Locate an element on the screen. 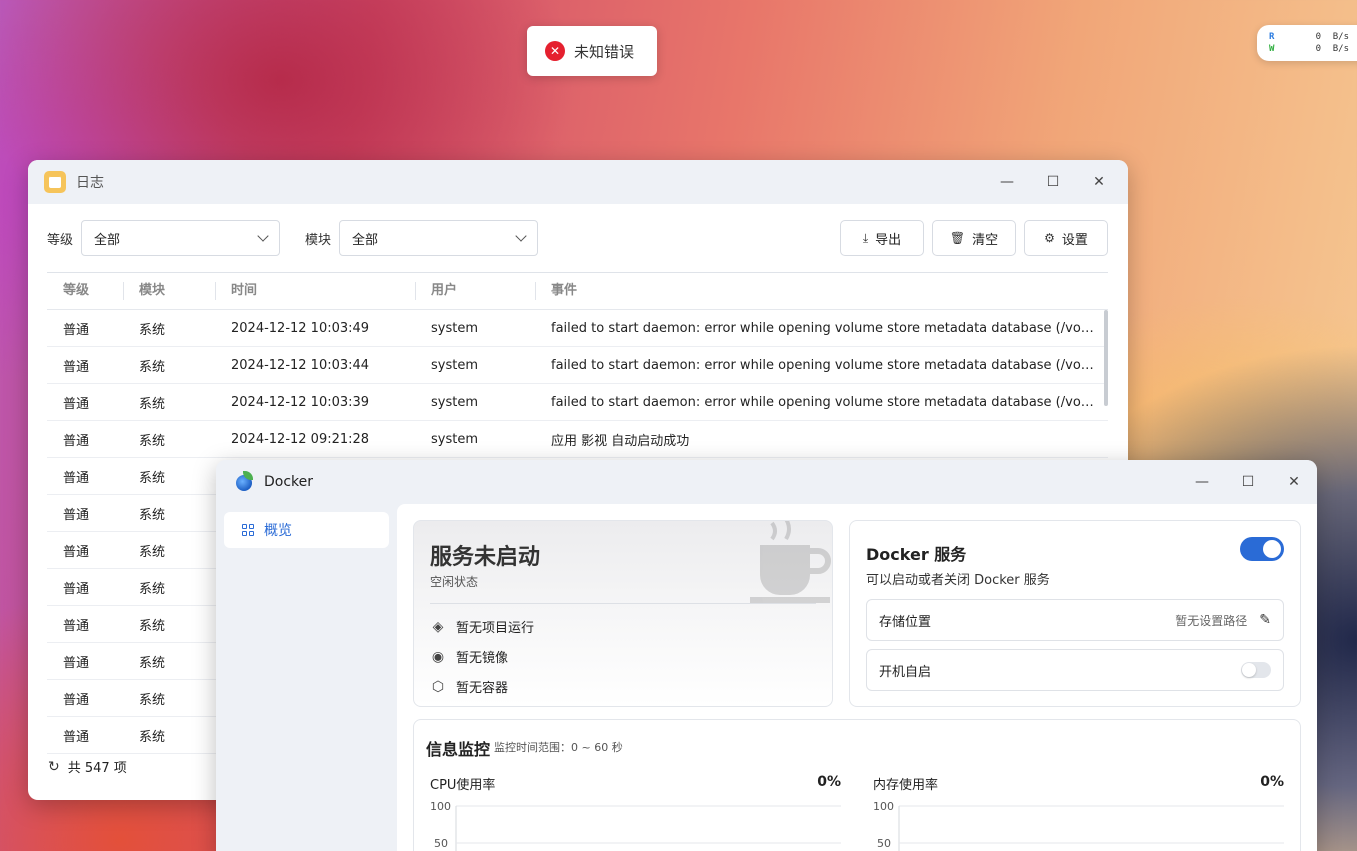 The image size is (1357, 851). table-scrollbar is located at coordinates (1106, 358).